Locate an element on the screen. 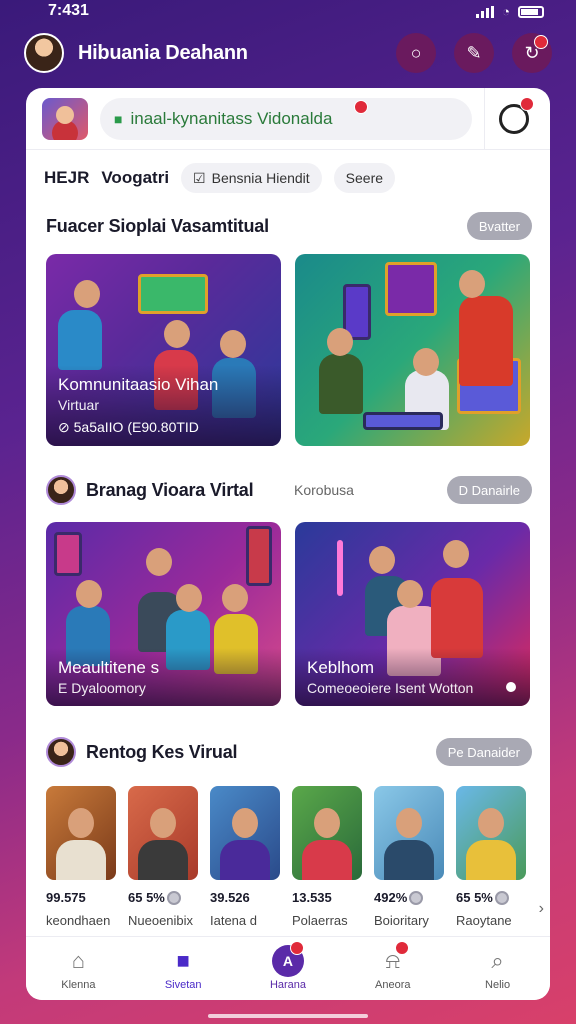 Image resolution: width=576 pixels, height=1024 pixels. notifications-button: ↻ is located at coordinates (532, 53).